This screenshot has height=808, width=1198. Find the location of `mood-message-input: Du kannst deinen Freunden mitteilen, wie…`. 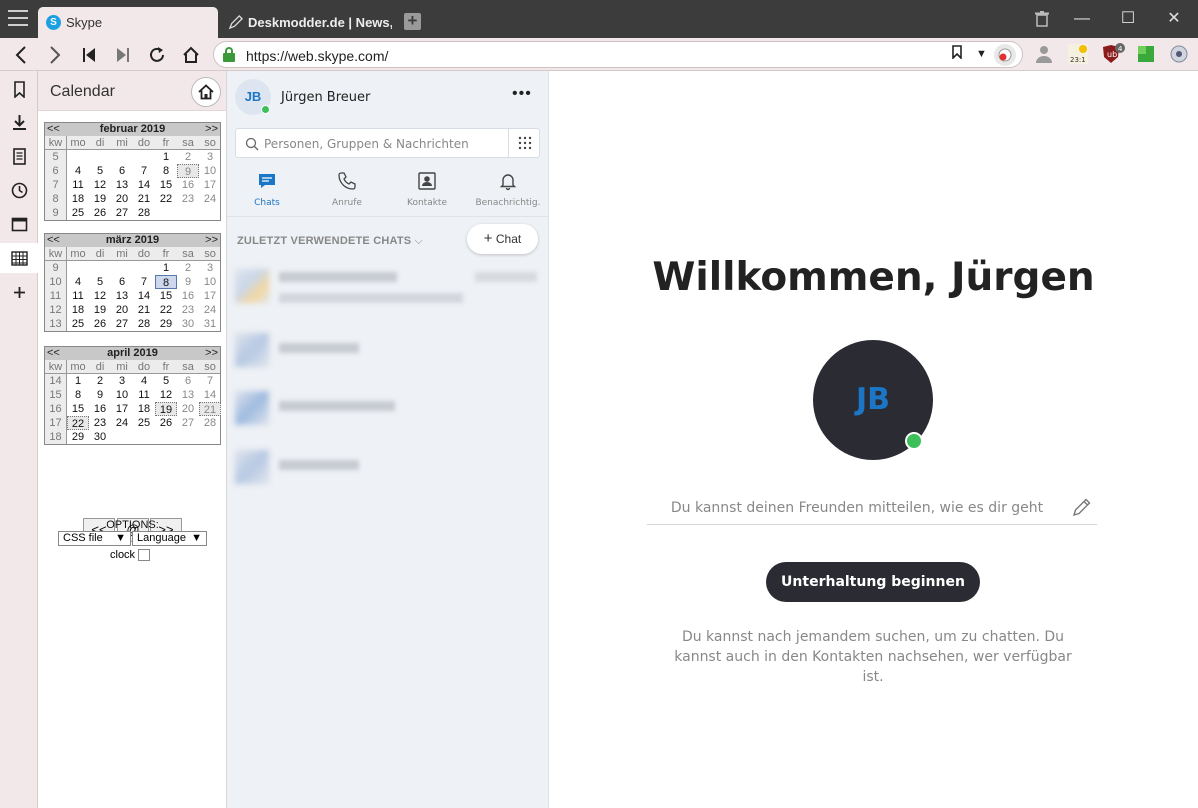

mood-message-input: Du kannst deinen Freunden mitteilen, wie… is located at coordinates (857, 508).